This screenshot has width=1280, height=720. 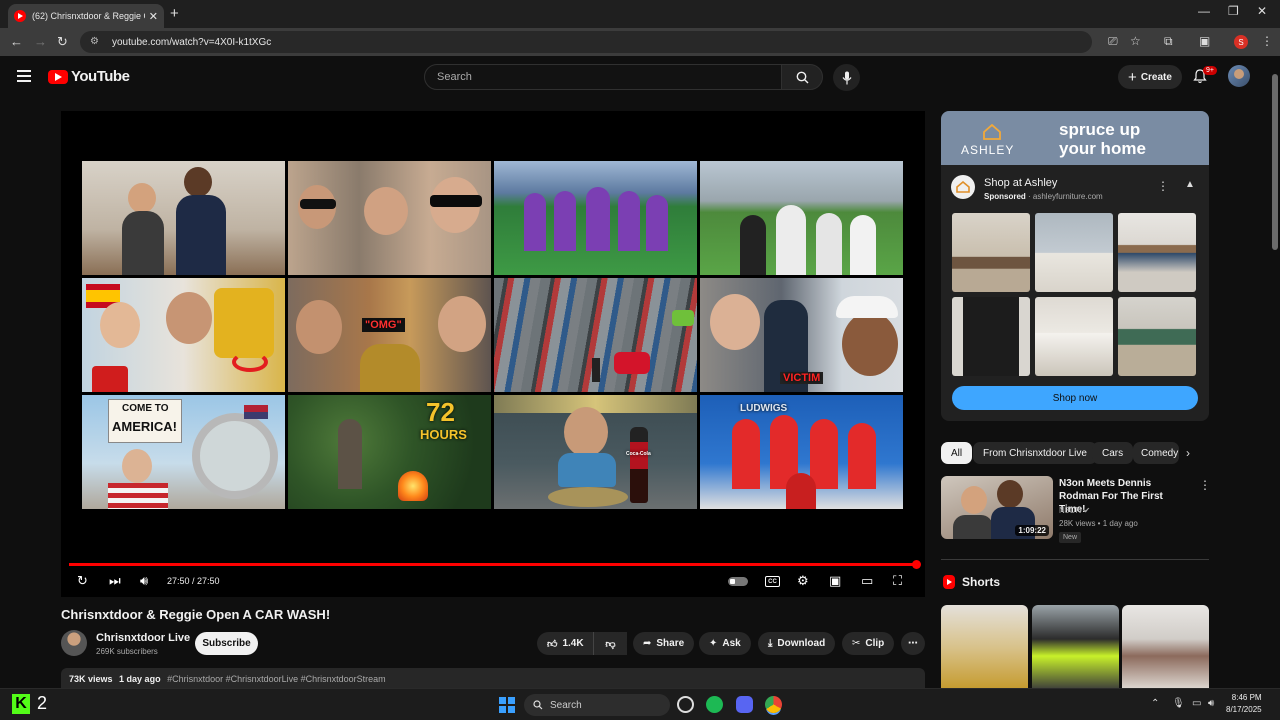 I want to click on minimize-icon: —, so click(x=1204, y=11).